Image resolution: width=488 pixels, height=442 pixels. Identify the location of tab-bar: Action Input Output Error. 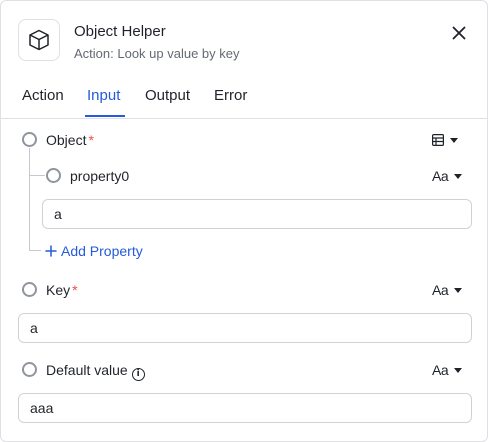
(244, 100).